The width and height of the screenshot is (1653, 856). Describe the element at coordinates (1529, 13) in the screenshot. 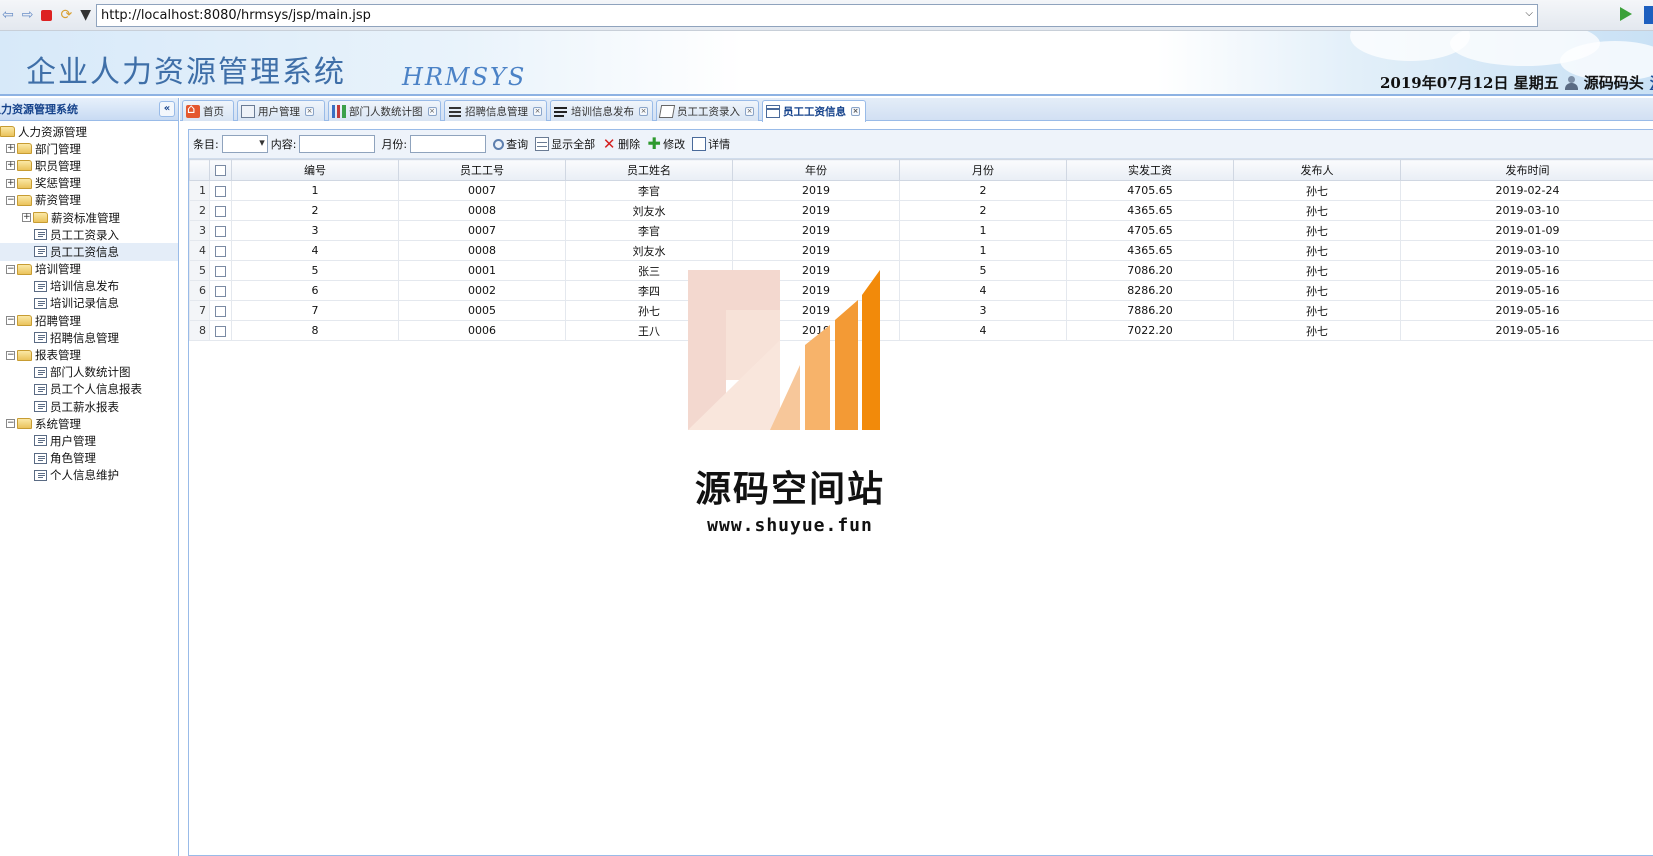

I see `address-dropdown-icon: ⌵` at that location.